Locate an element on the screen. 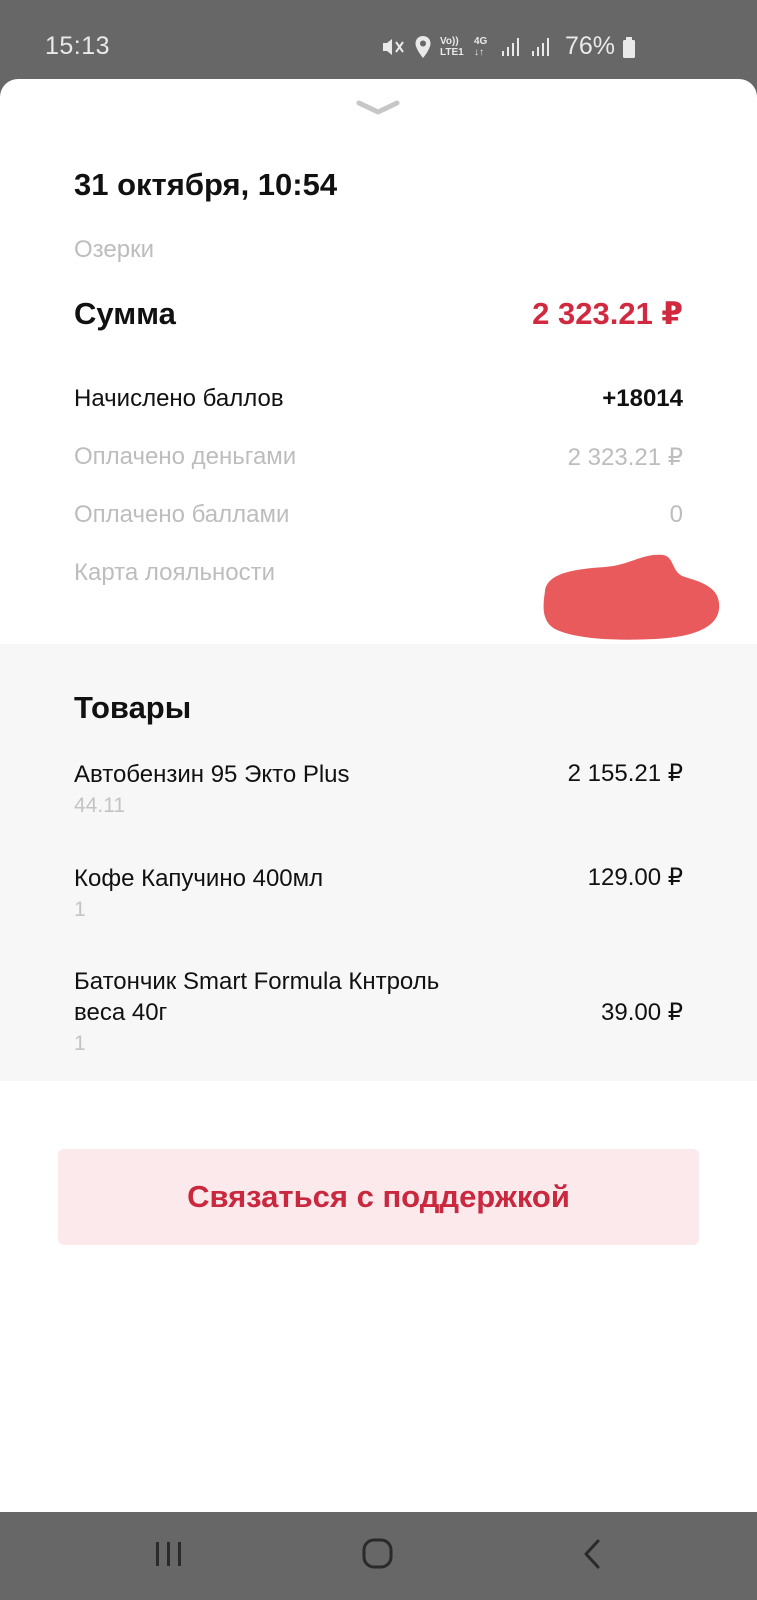 Image resolution: width=757 pixels, height=1600 pixels. battery-icon is located at coordinates (629, 47).